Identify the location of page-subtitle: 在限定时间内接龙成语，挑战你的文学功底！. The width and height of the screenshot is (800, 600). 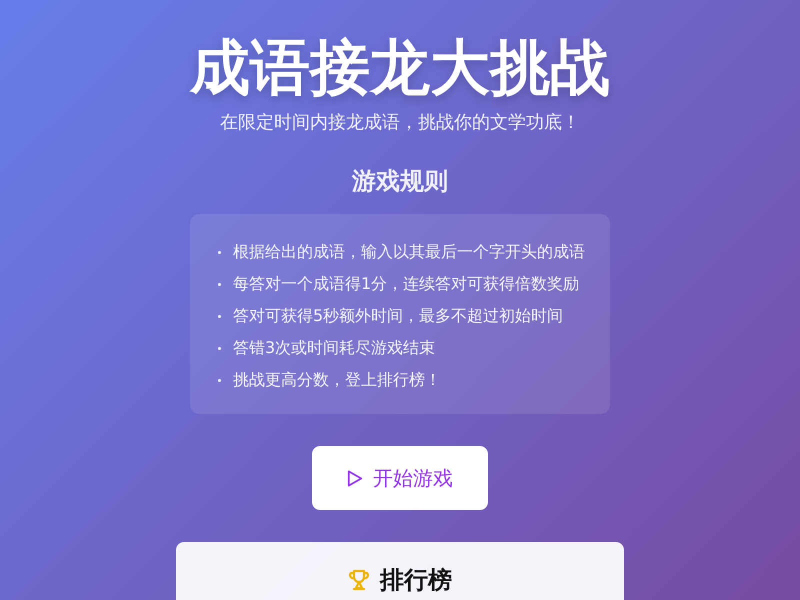
(400, 123).